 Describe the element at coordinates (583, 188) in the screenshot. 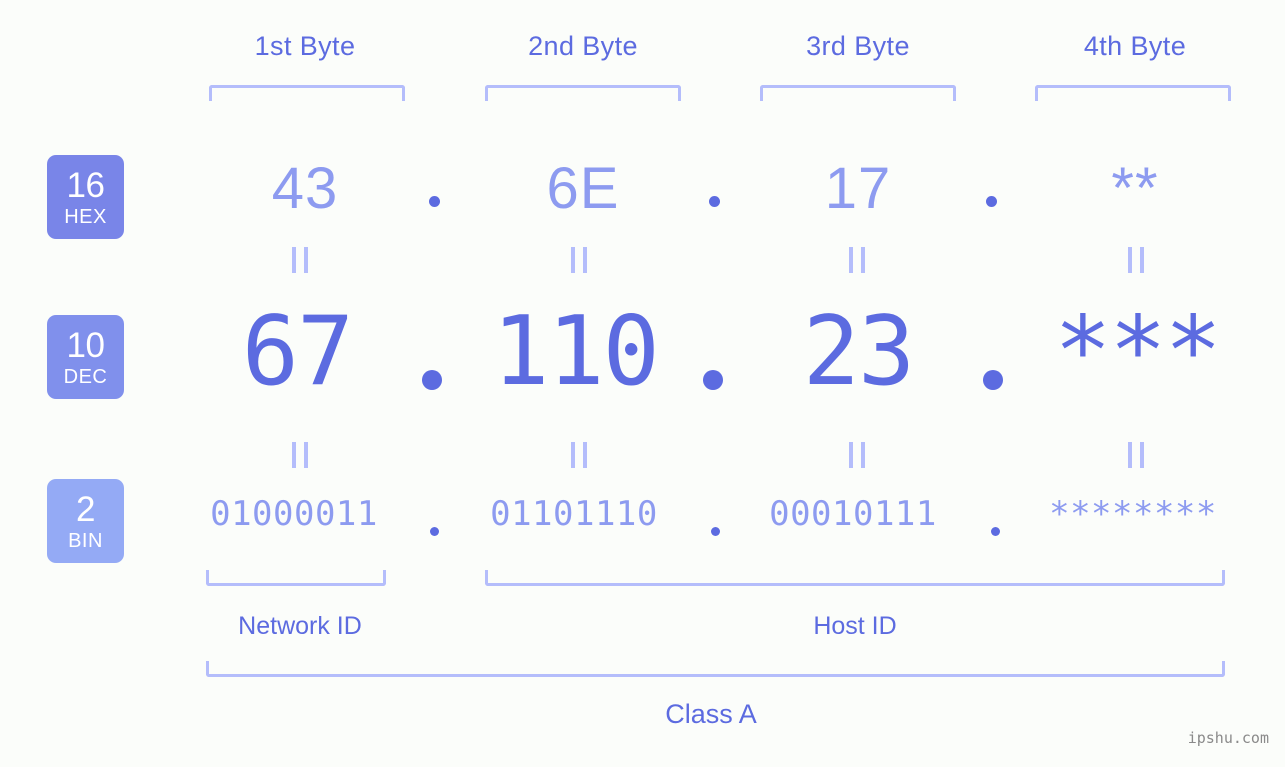

I see `hex-byte-2: 6E` at that location.